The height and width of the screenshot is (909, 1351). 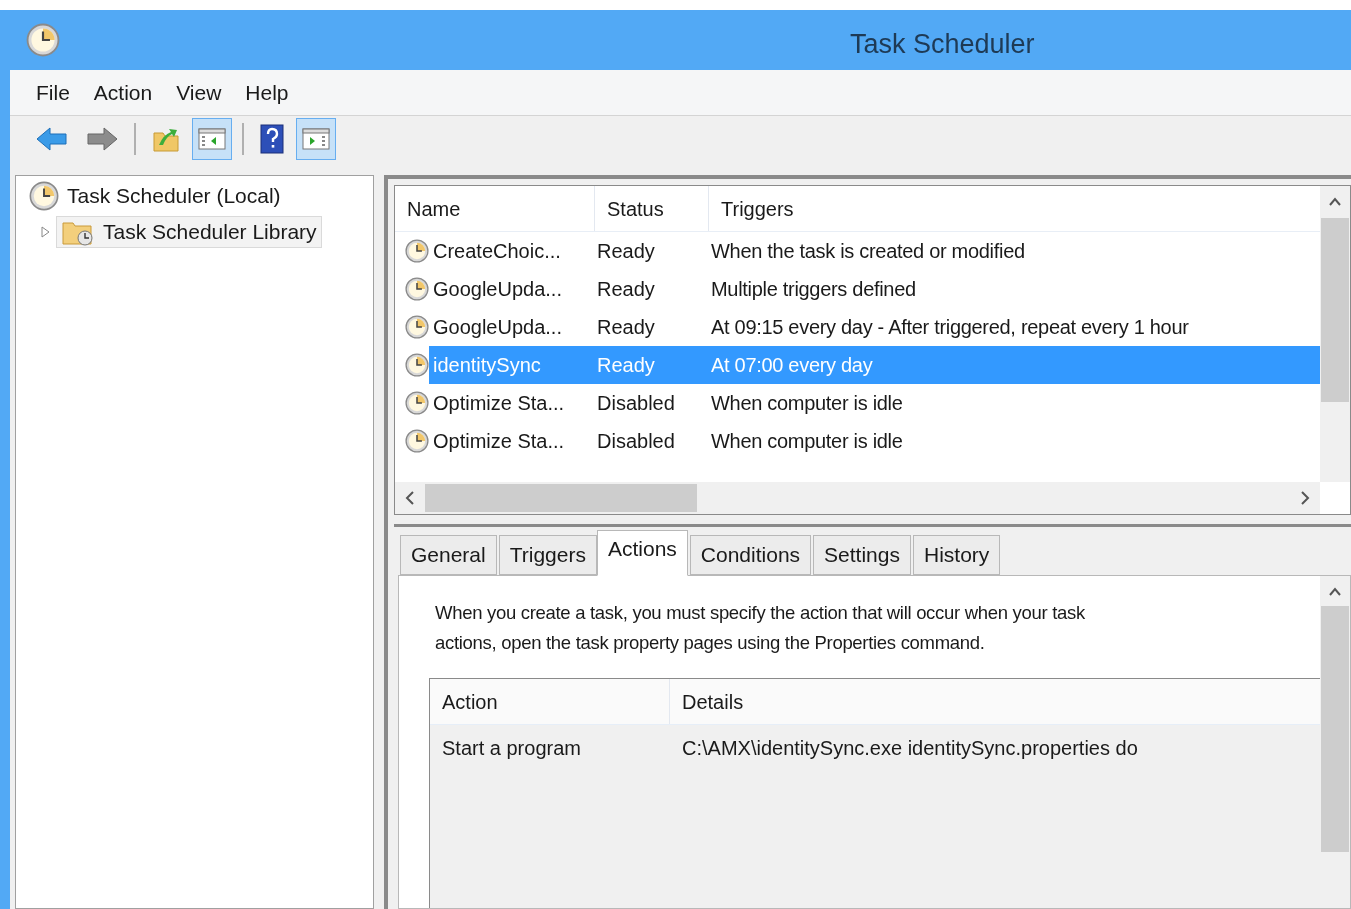 What do you see at coordinates (155, 196) in the screenshot?
I see `tree-item: Task Scheduler (Local)` at bounding box center [155, 196].